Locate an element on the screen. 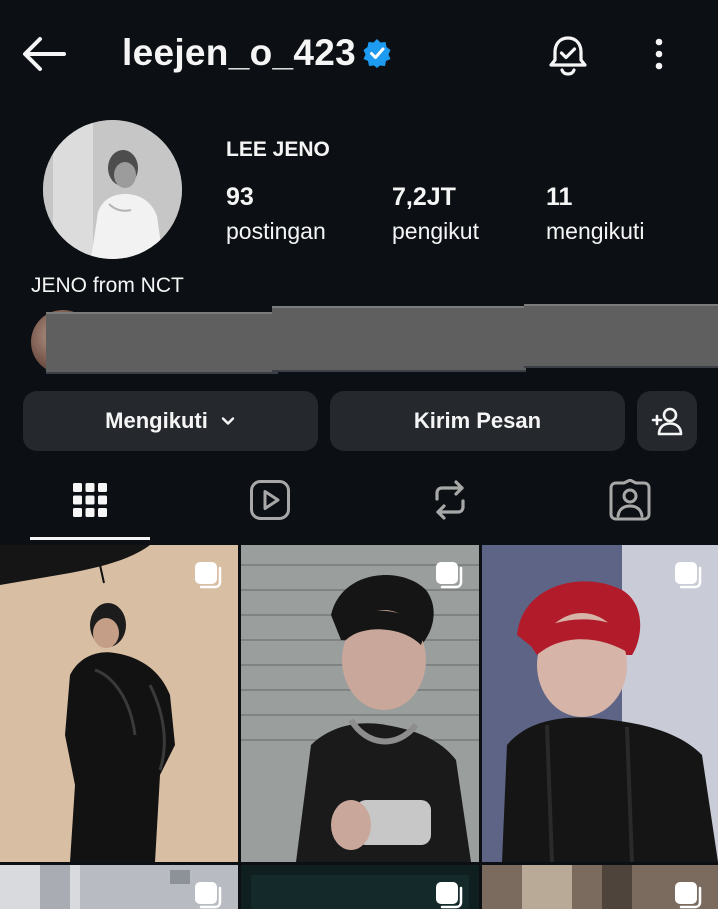 The width and height of the screenshot is (718, 909). stat-followers-count: 7,2JT is located at coordinates (424, 197).